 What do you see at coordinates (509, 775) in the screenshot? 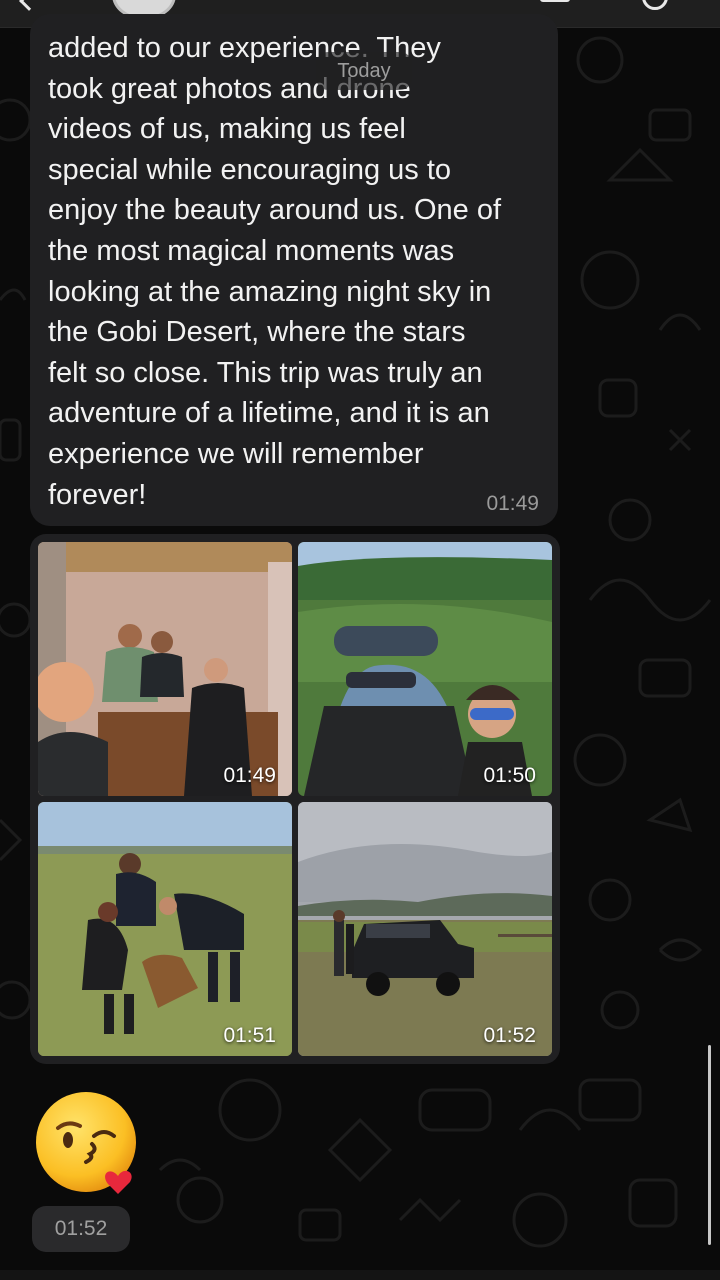
I see `photo-timestamp: 01:50` at bounding box center [509, 775].